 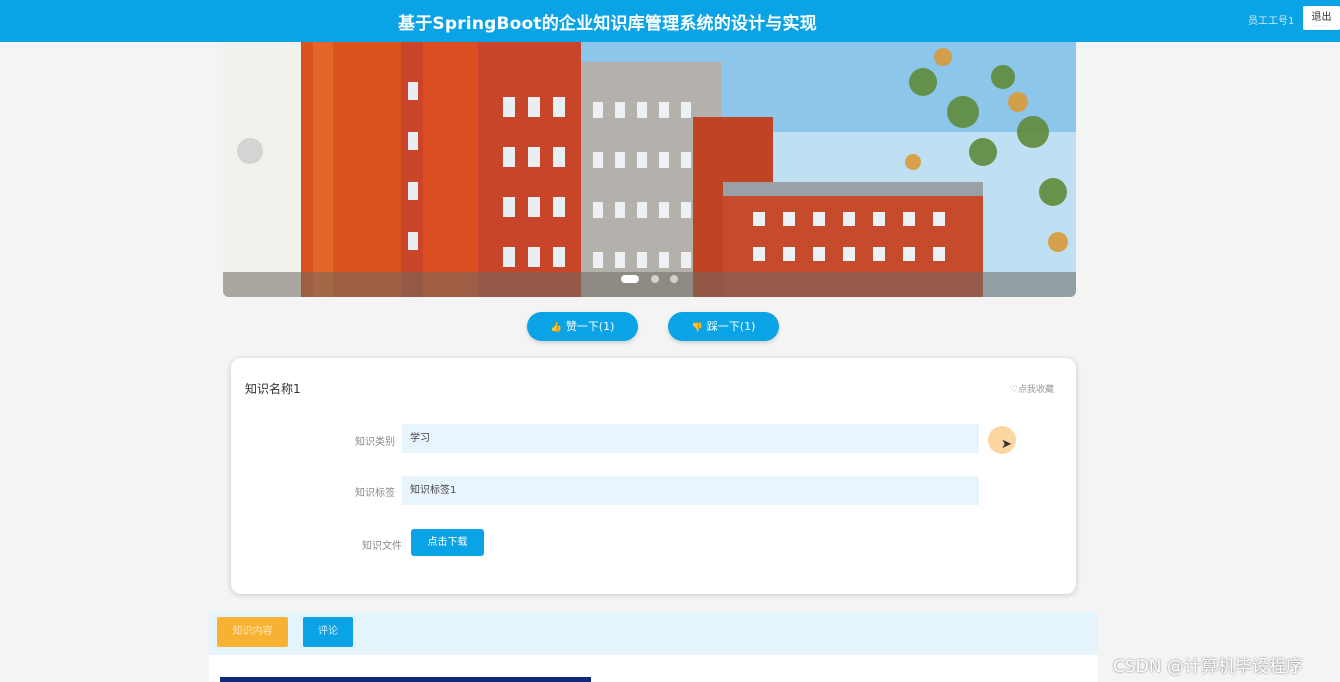 I want to click on tab-knowledge-content: 知识内容, so click(x=252, y=632).